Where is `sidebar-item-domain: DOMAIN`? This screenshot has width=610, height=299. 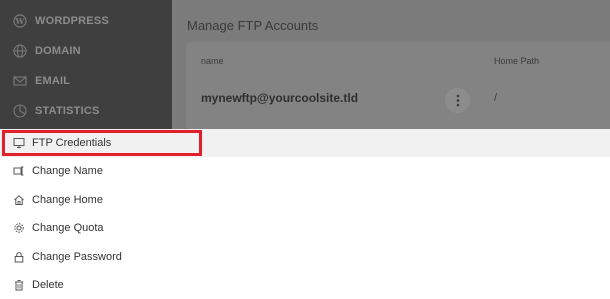 sidebar-item-domain: DOMAIN is located at coordinates (46, 51).